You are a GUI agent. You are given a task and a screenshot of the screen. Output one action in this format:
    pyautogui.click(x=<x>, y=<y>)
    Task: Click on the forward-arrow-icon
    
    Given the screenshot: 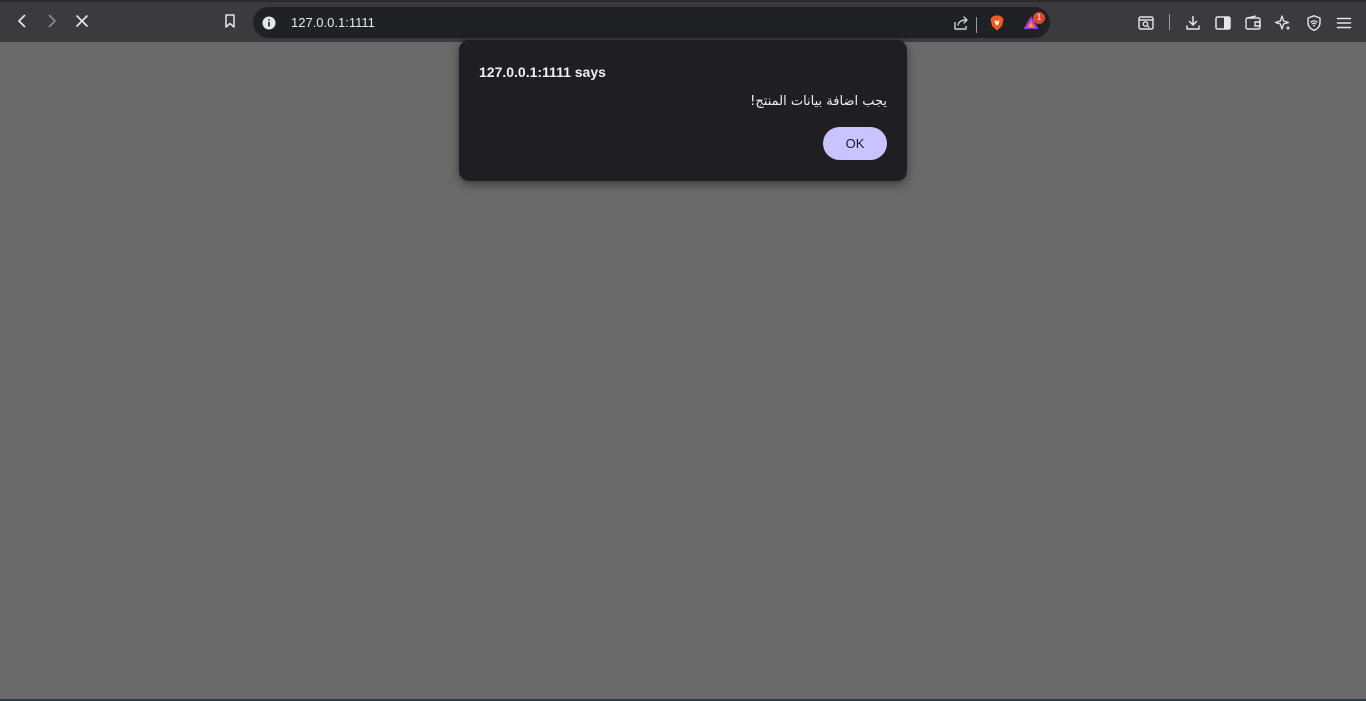 What is the action you would take?
    pyautogui.click(x=52, y=21)
    